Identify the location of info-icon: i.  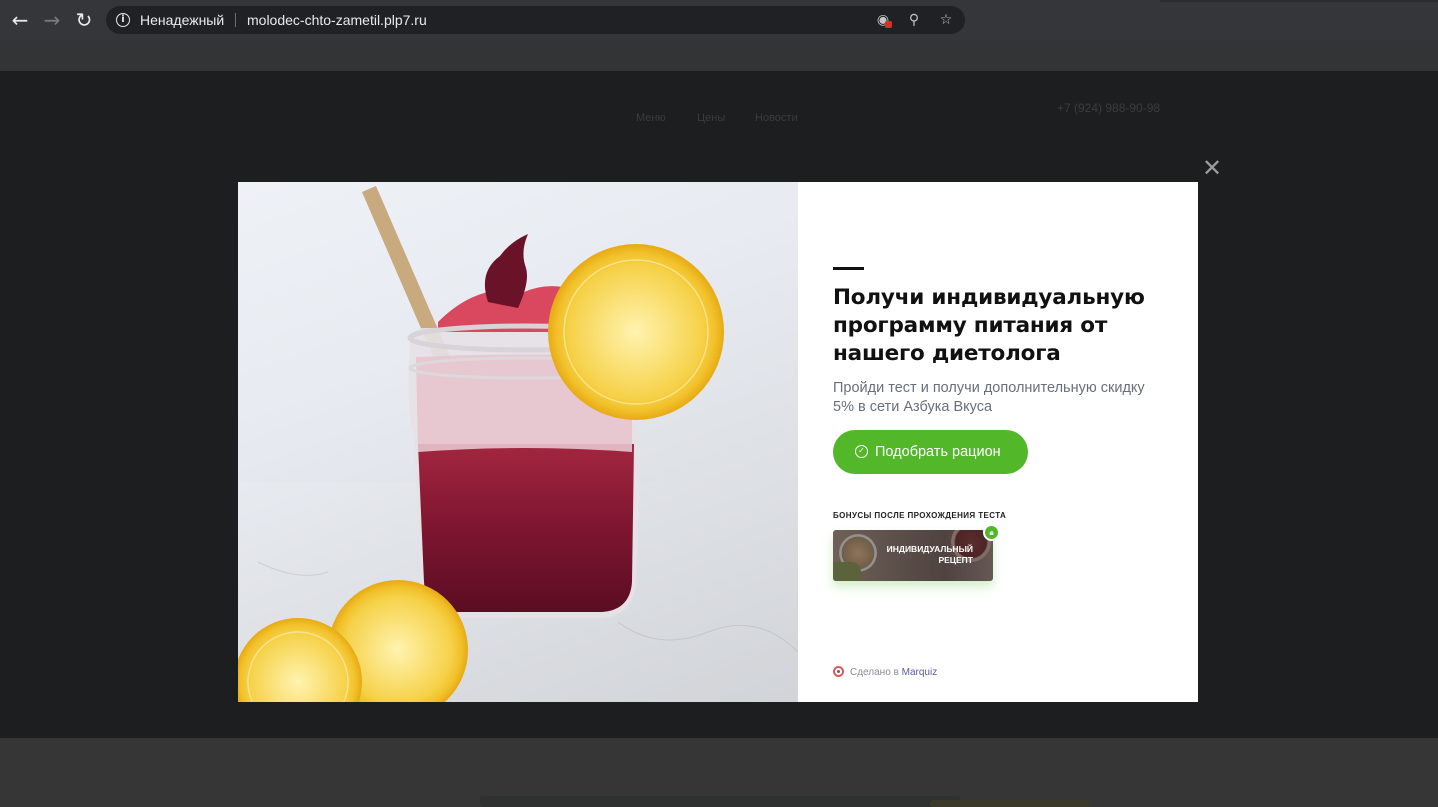
(123, 20).